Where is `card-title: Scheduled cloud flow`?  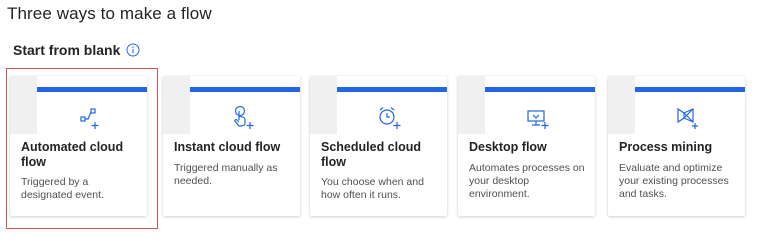
card-title: Scheduled cloud flow is located at coordinates (371, 154).